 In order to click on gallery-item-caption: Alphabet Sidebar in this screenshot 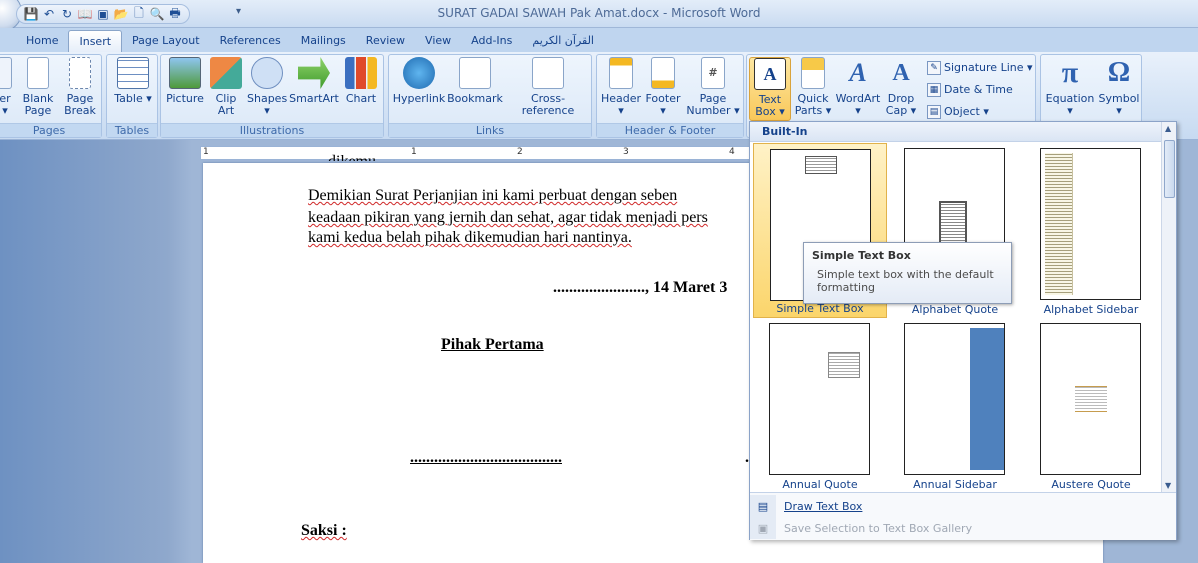, I will do `click(1091, 309)`.